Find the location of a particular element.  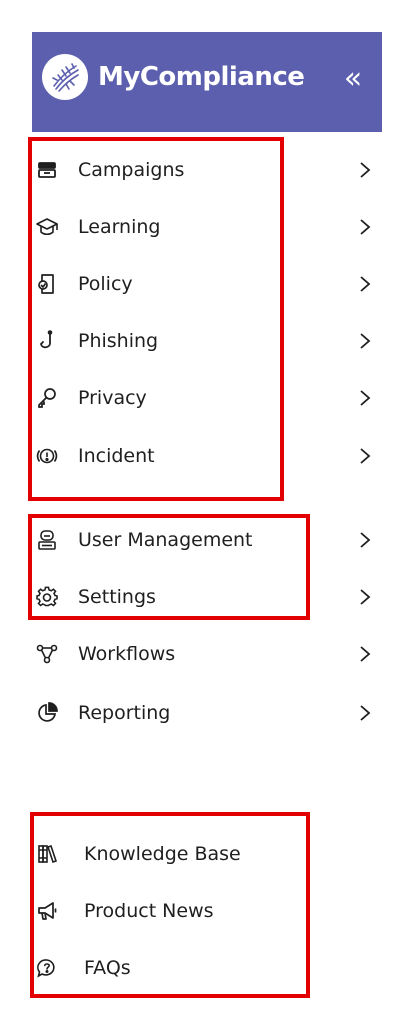

sidebar-item-label: Phishing is located at coordinates (118, 341).